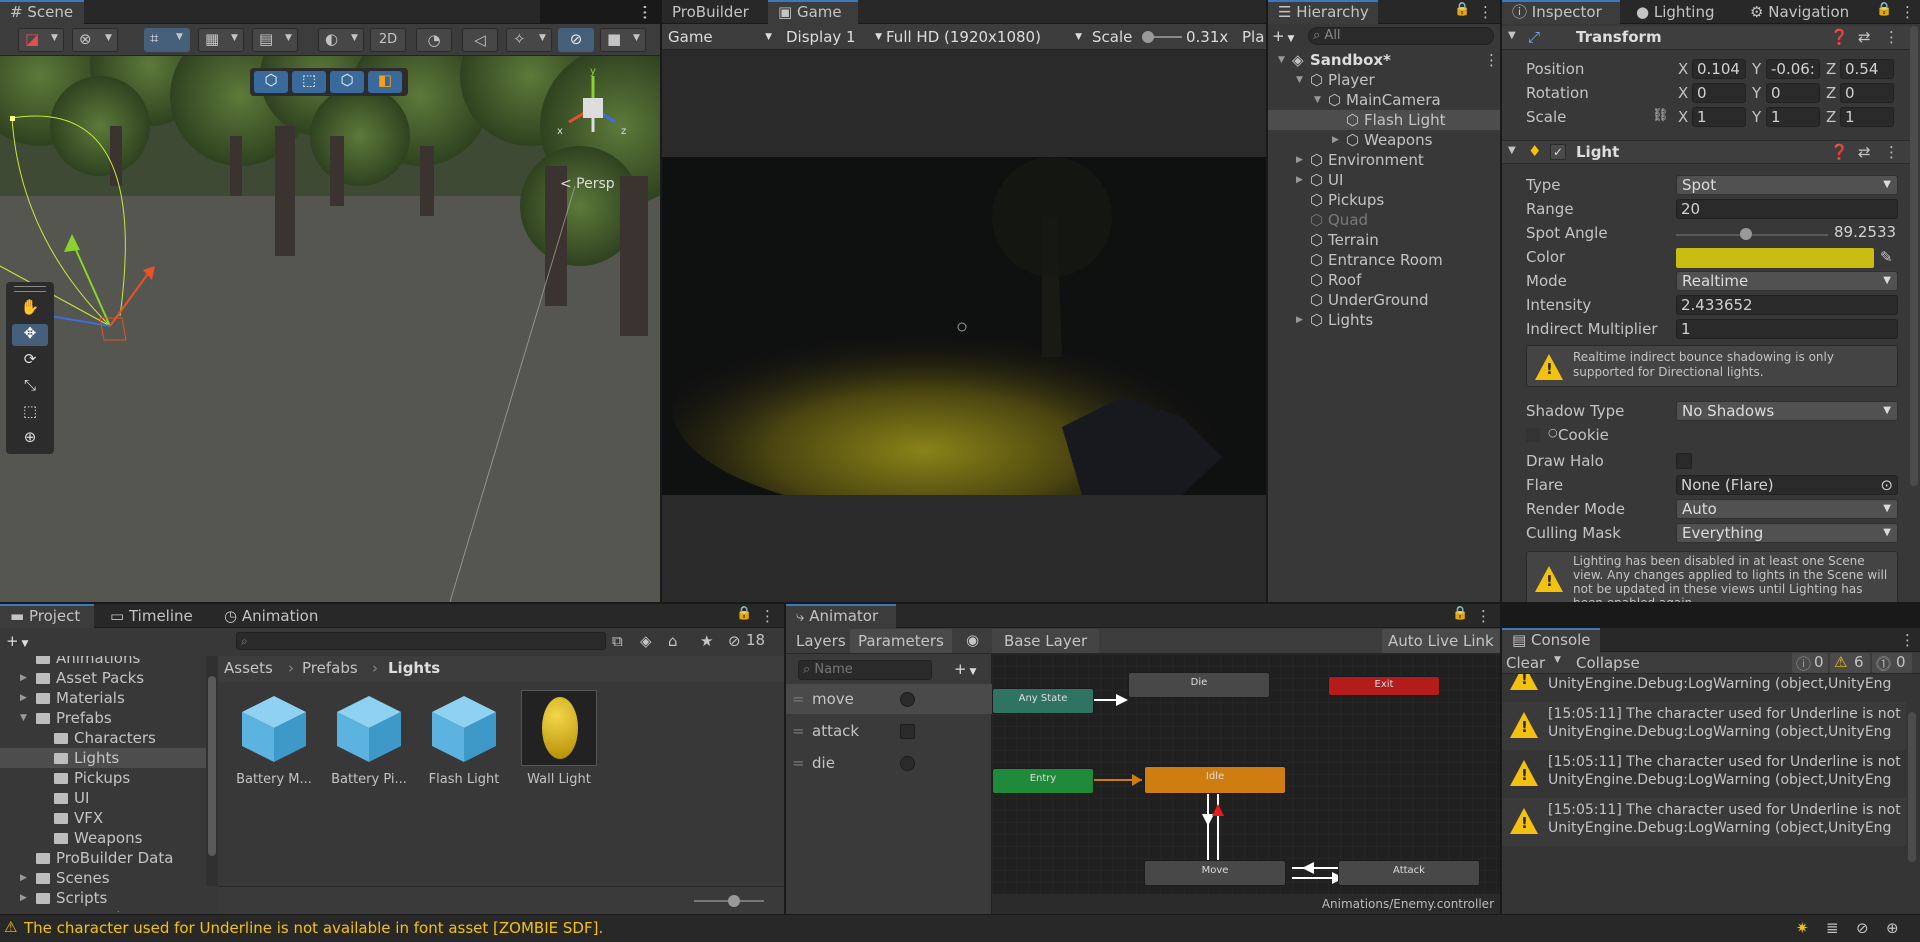 This screenshot has height=942, width=1920. Describe the element at coordinates (30, 309) in the screenshot. I see `hand-tool-icon: ✋` at that location.